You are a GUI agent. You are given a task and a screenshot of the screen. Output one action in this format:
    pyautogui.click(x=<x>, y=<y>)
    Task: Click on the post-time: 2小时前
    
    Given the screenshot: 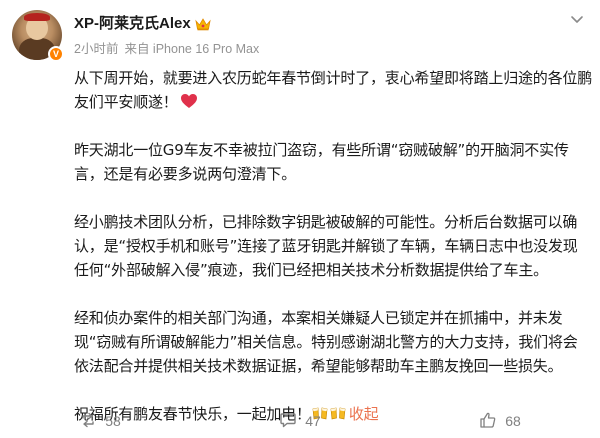 What is the action you would take?
    pyautogui.click(x=96, y=49)
    